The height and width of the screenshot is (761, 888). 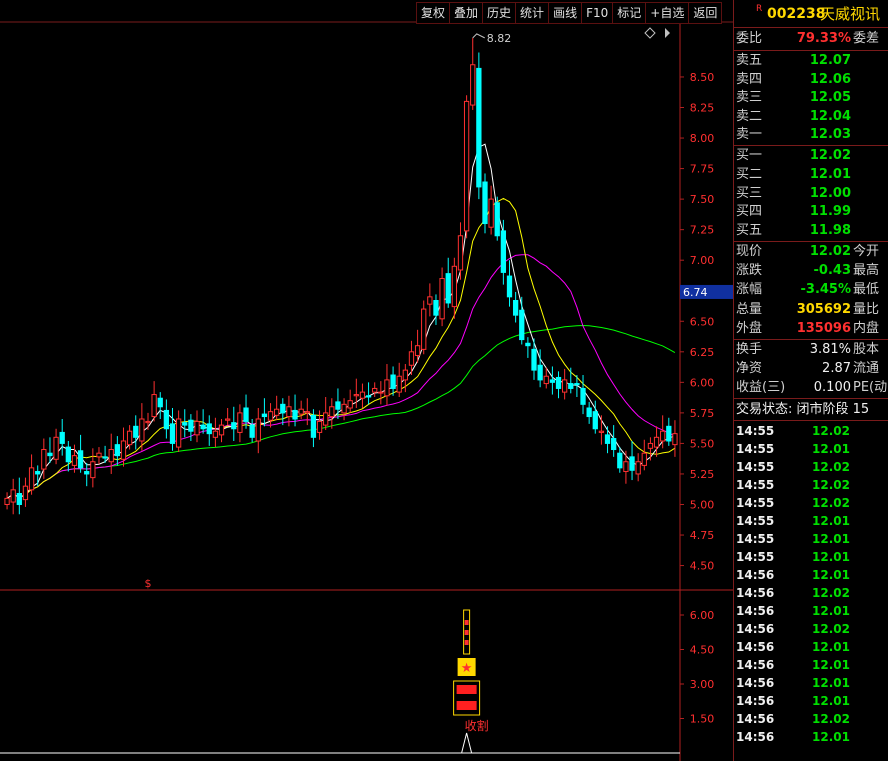 I want to click on quote-row: 现价 12.02 今开, so click(x=811, y=252).